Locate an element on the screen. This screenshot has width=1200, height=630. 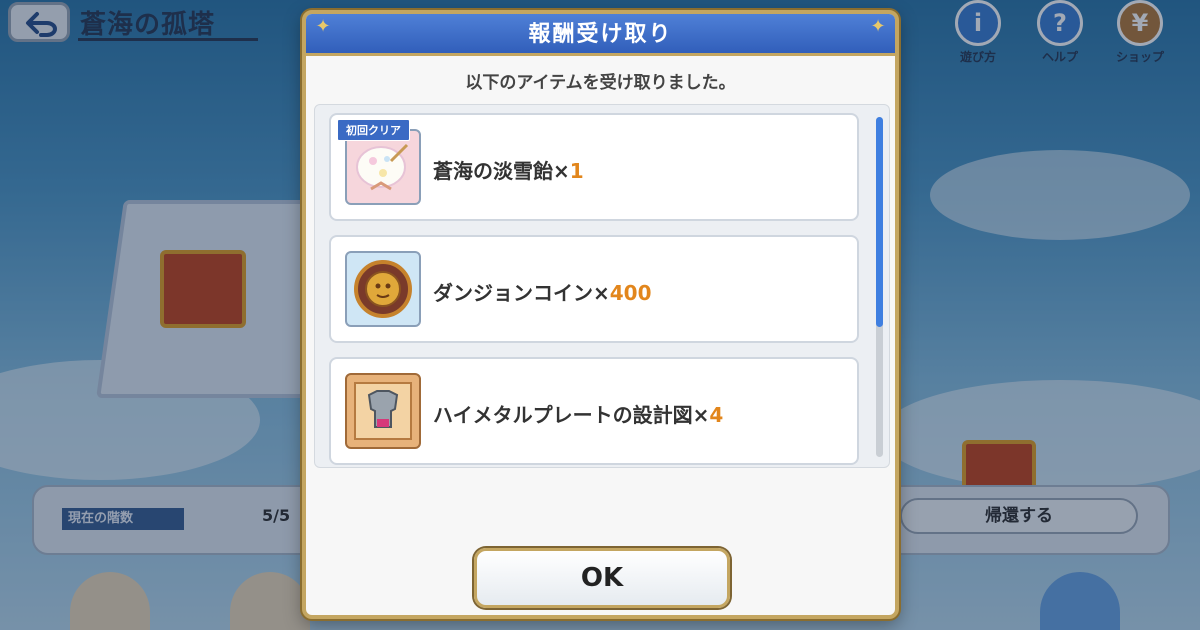
ok-button: OK is located at coordinates (602, 578).